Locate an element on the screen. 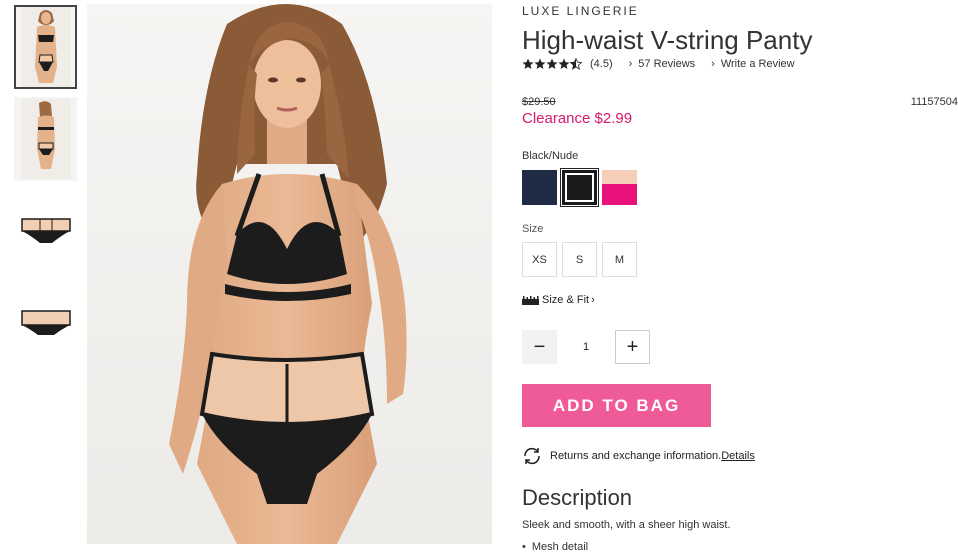 This screenshot has width=958, height=553. reviews-link: › 57 Reviews is located at coordinates (662, 64).